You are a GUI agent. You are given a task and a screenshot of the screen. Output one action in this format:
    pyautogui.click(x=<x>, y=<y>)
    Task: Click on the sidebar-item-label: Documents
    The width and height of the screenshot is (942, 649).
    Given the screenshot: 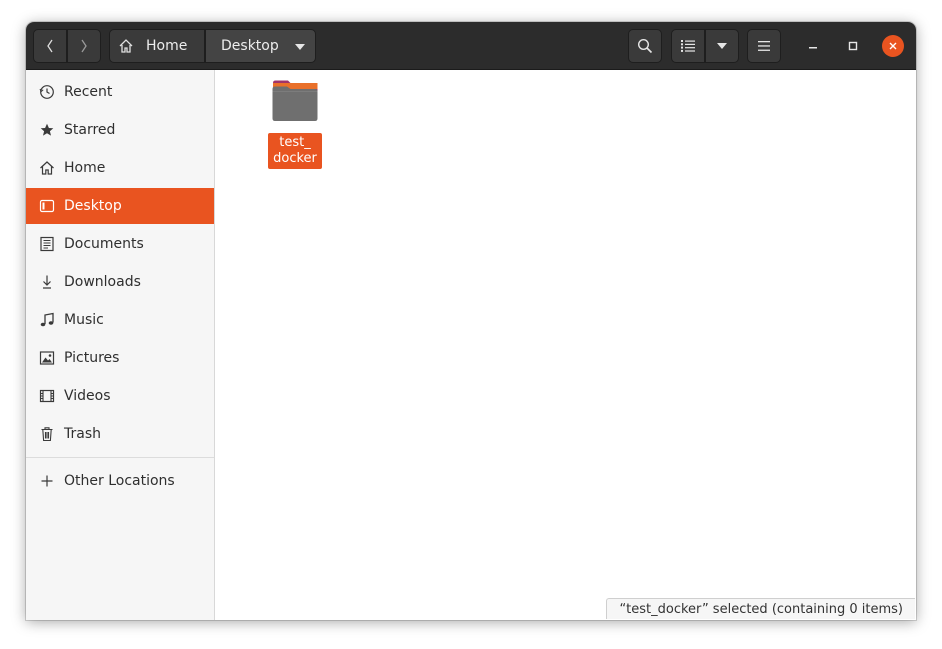 What is the action you would take?
    pyautogui.click(x=104, y=244)
    